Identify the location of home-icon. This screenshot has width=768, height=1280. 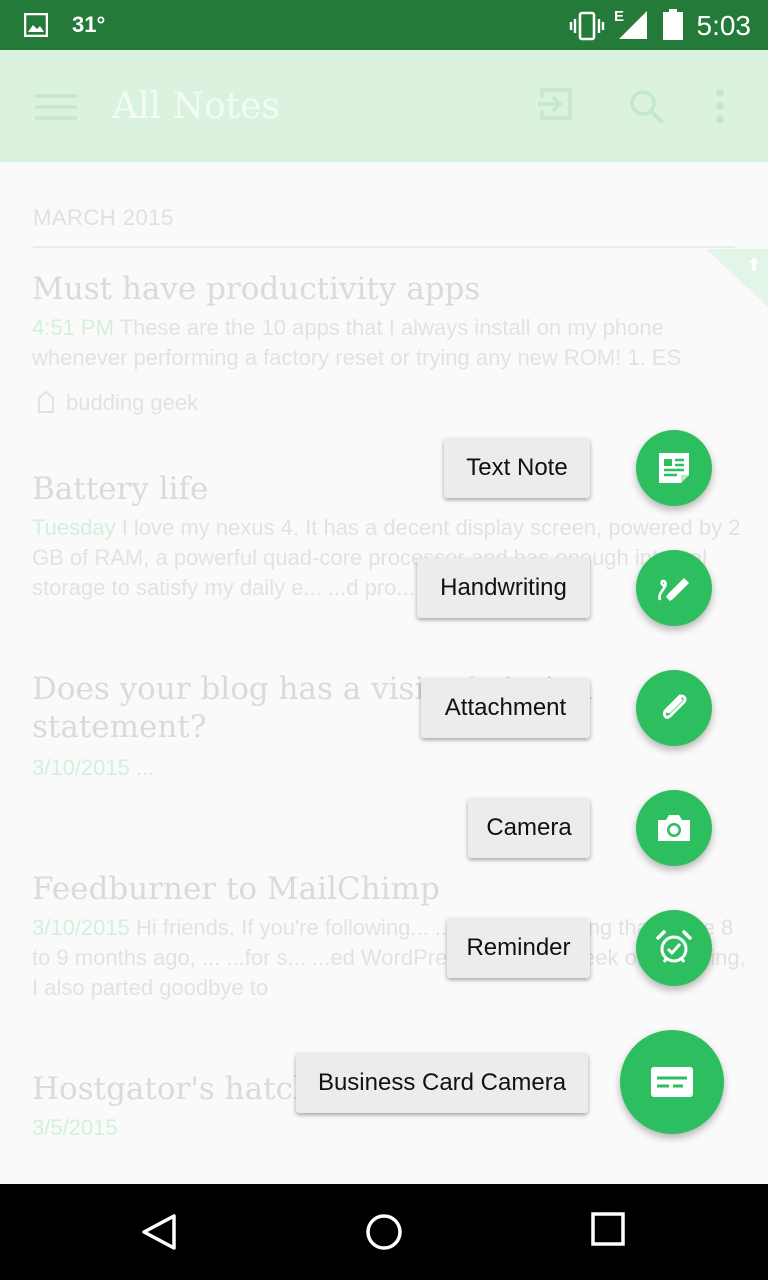
(384, 1232).